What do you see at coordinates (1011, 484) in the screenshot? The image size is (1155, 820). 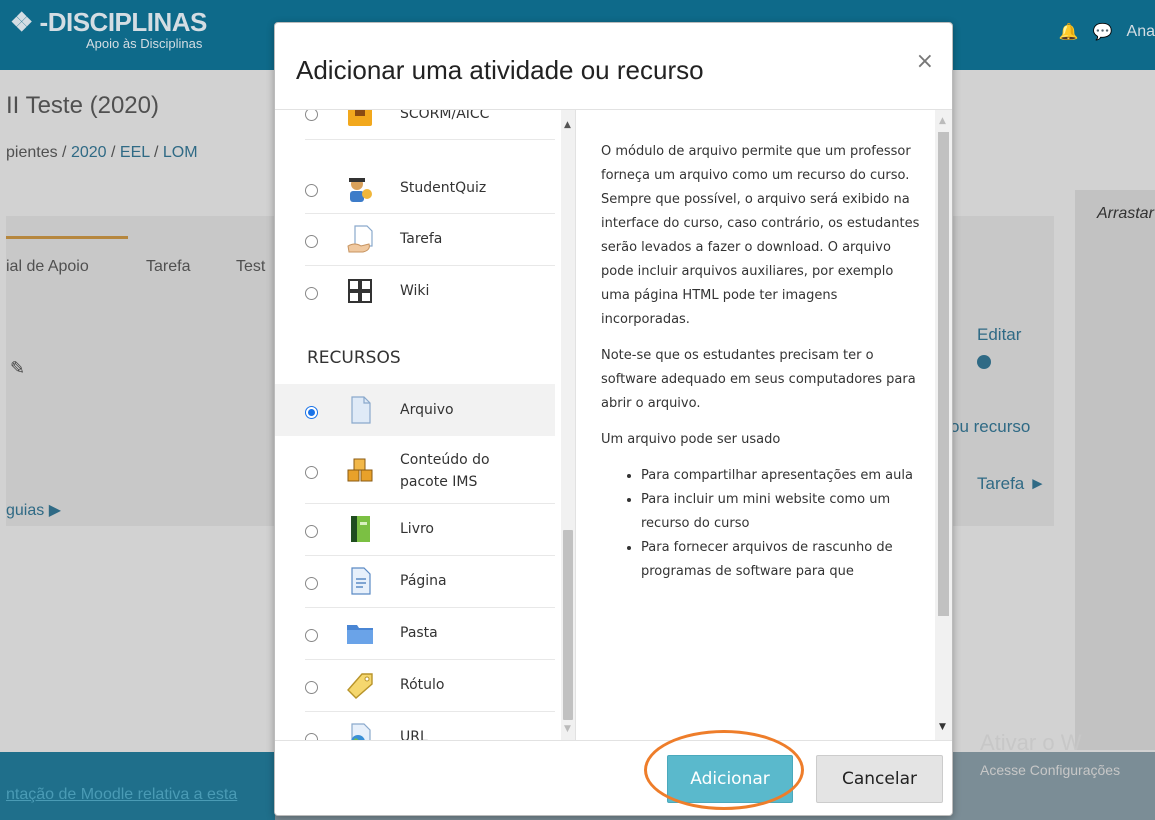 I see `next-section-link: Tarefa ►` at bounding box center [1011, 484].